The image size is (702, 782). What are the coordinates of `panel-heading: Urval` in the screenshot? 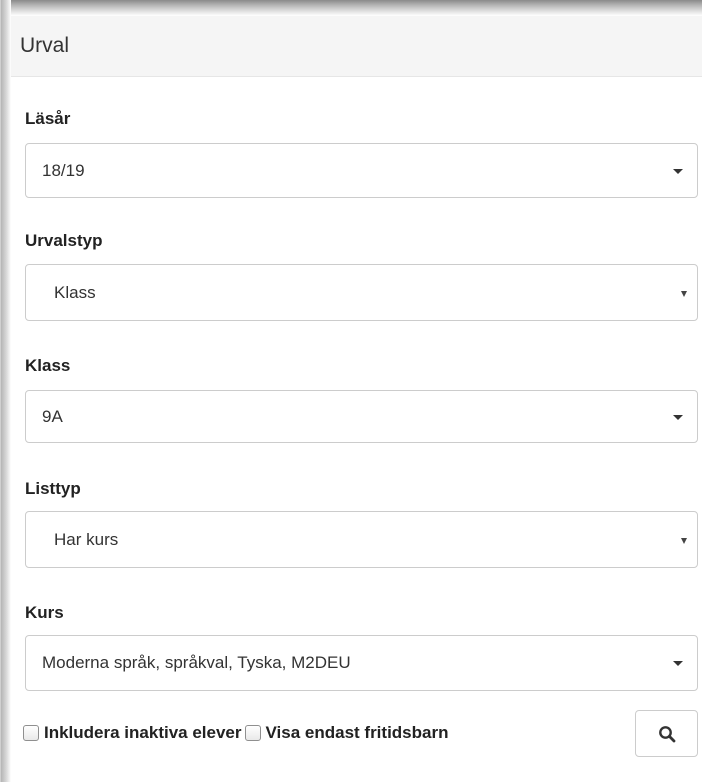 It's located at (356, 46).